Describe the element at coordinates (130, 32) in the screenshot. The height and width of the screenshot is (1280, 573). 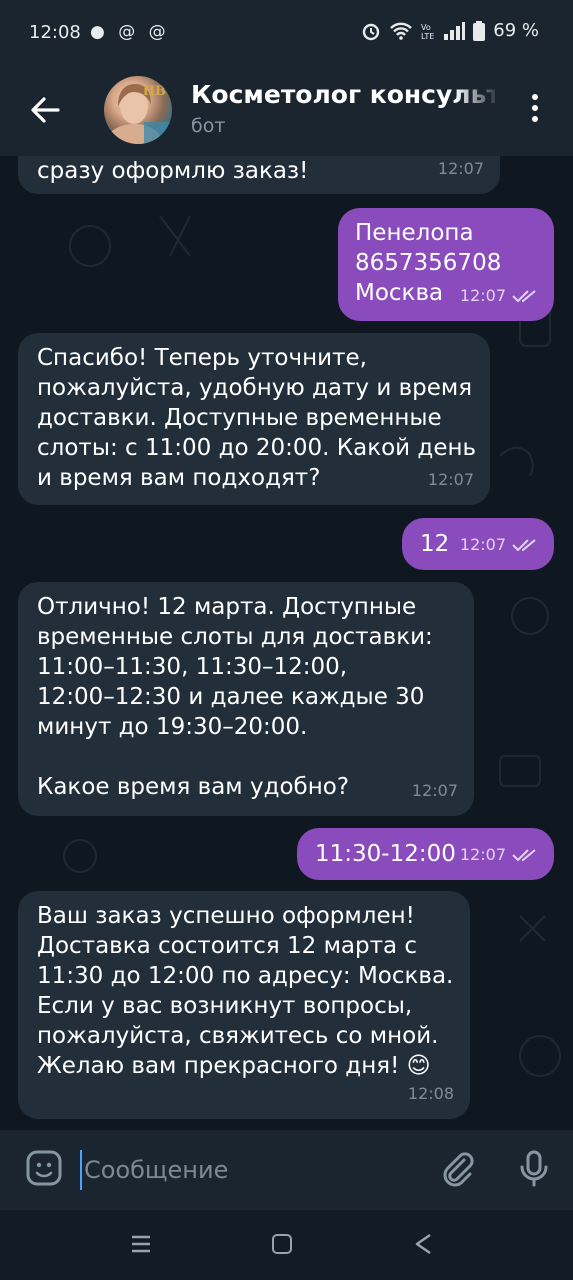
I see `notification-icons: ● @ @` at that location.